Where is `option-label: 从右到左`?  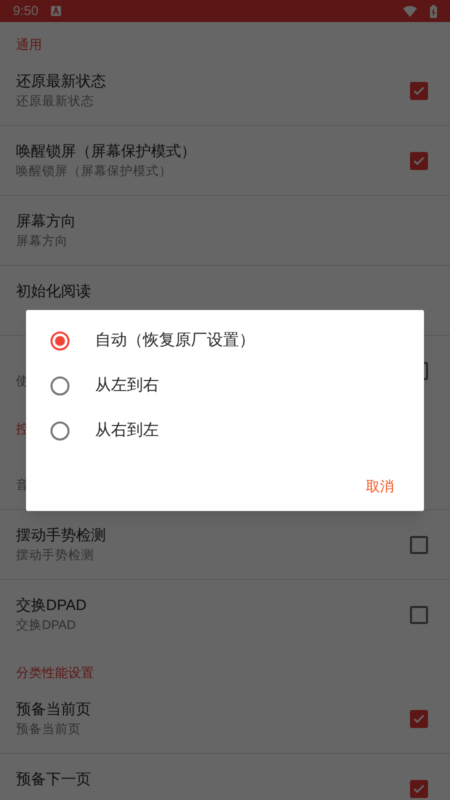
option-label: 从右到左 is located at coordinates (127, 430).